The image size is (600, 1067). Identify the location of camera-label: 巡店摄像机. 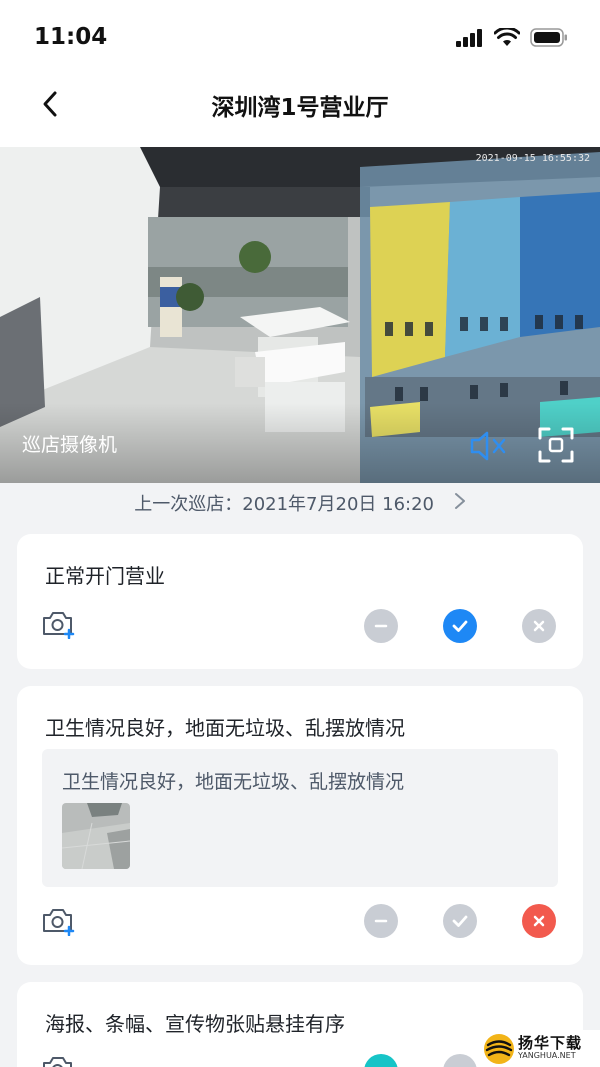
(70, 445).